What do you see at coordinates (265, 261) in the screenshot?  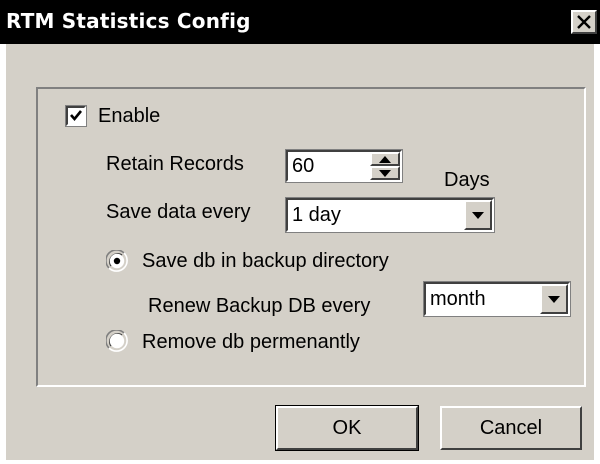 I see `save-db-backup-label: Save db in backup directory` at bounding box center [265, 261].